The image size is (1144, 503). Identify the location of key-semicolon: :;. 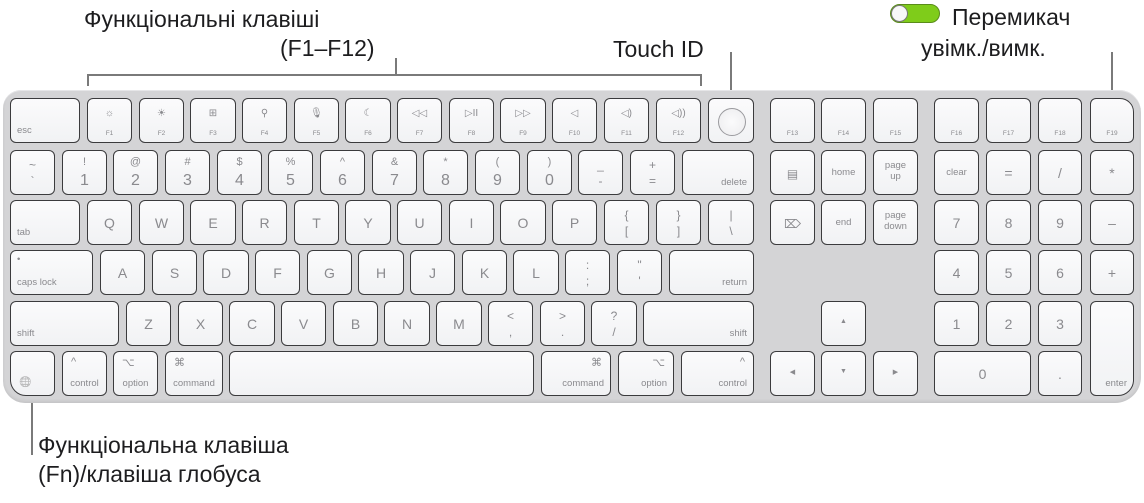
(587, 272).